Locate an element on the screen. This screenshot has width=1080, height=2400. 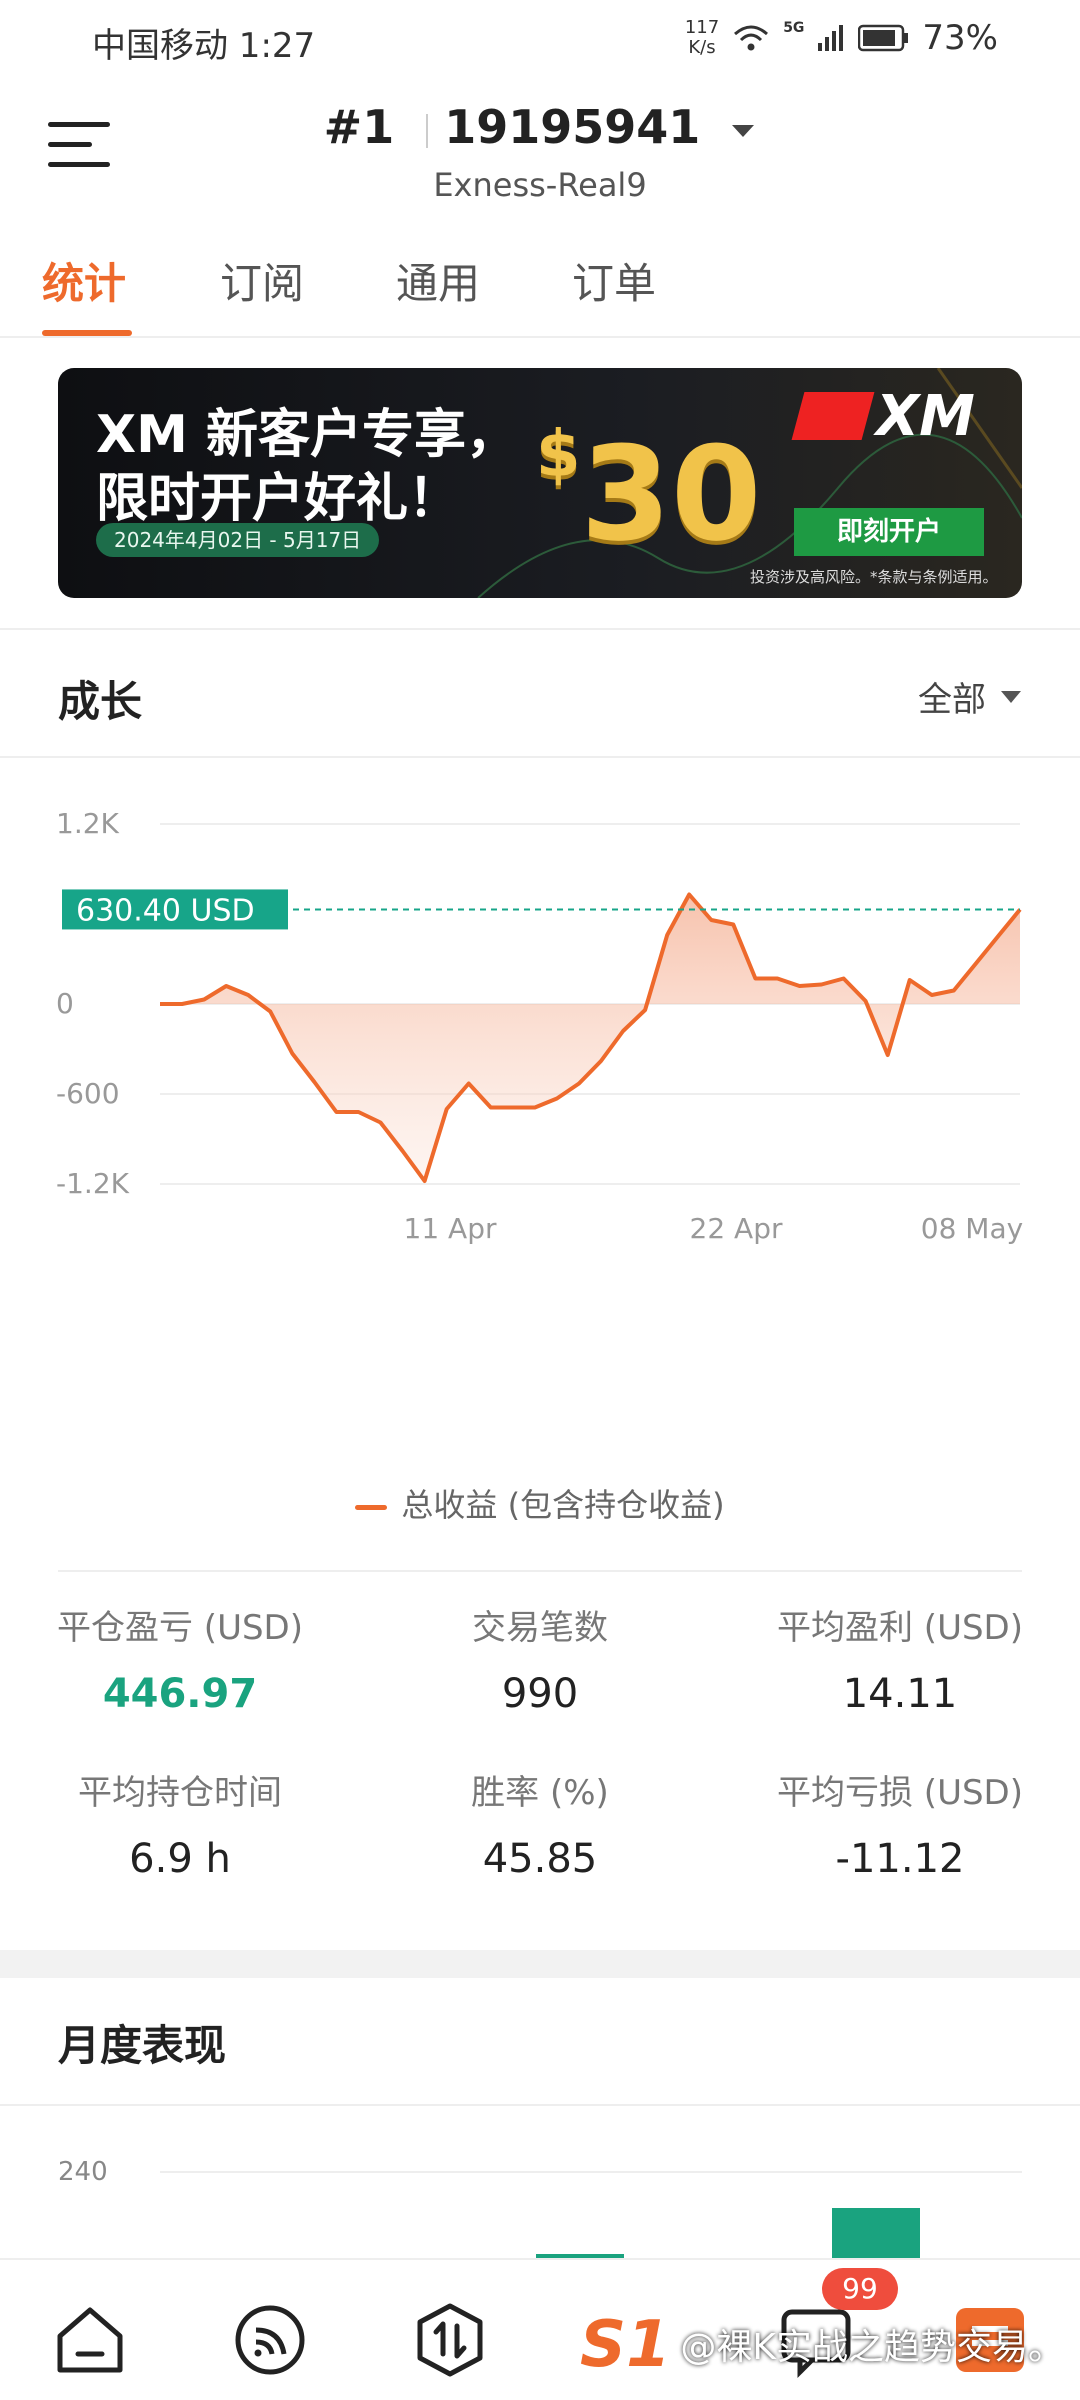
xm-logo: XM is located at coordinates (889, 416).